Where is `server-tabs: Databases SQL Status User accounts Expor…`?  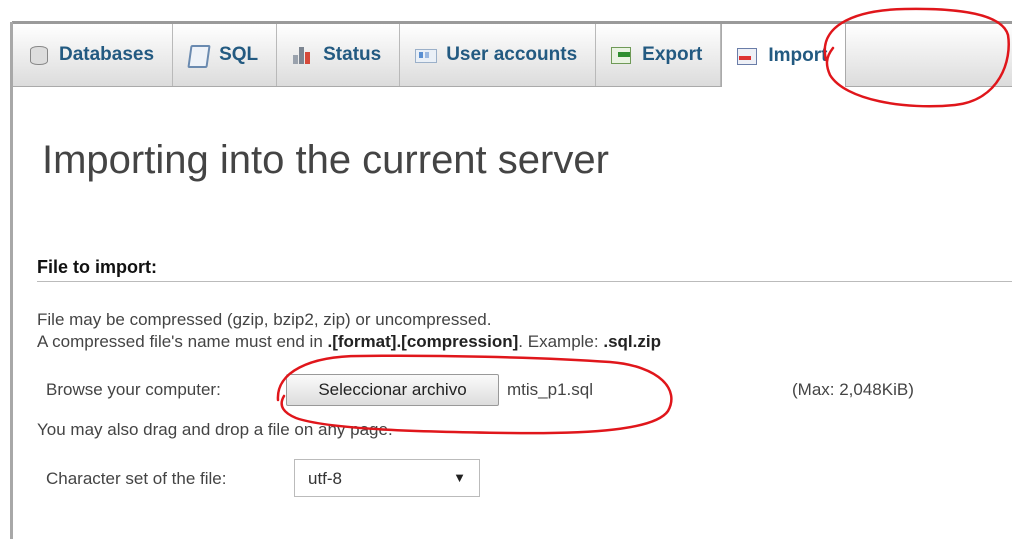
server-tabs: Databases SQL Status User accounts Expor… is located at coordinates (512, 55).